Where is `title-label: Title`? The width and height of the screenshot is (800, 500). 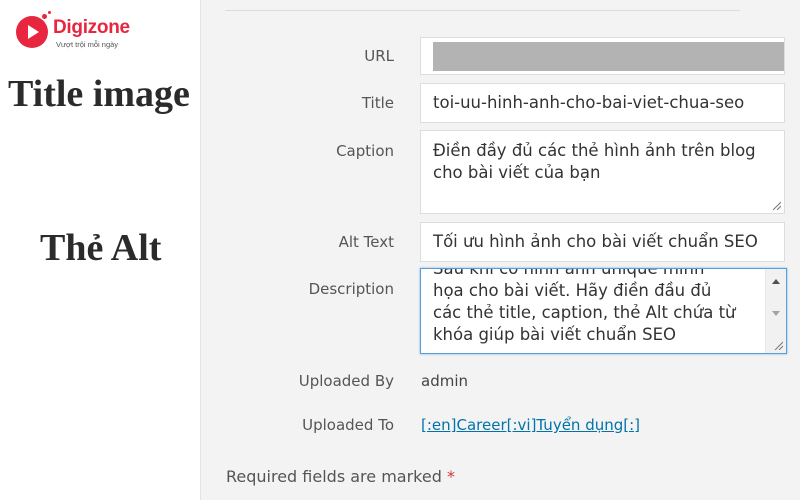
title-label: Title is located at coordinates (377, 103).